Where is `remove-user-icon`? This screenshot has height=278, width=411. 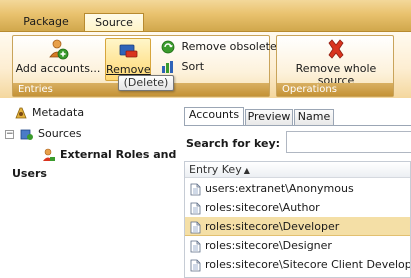 remove-user-icon is located at coordinates (128, 51).